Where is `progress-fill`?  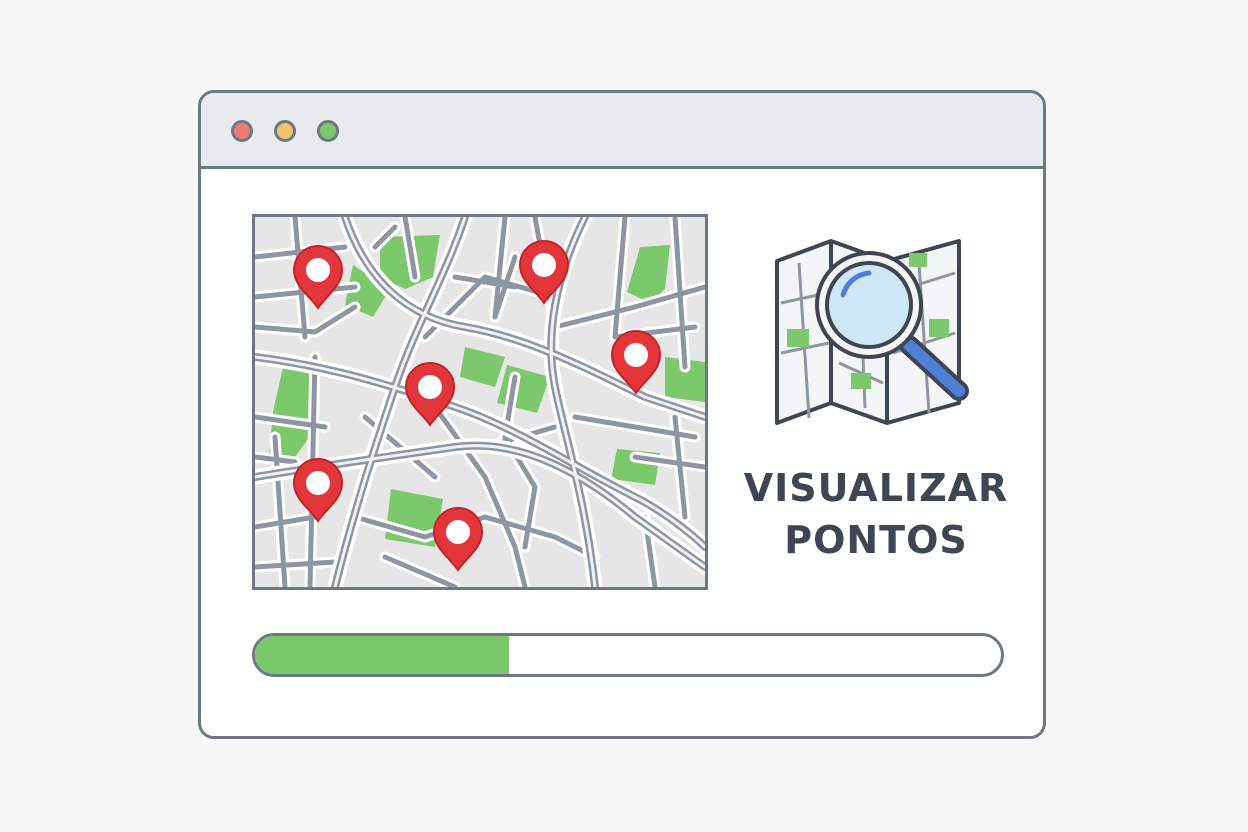
progress-fill is located at coordinates (382, 655).